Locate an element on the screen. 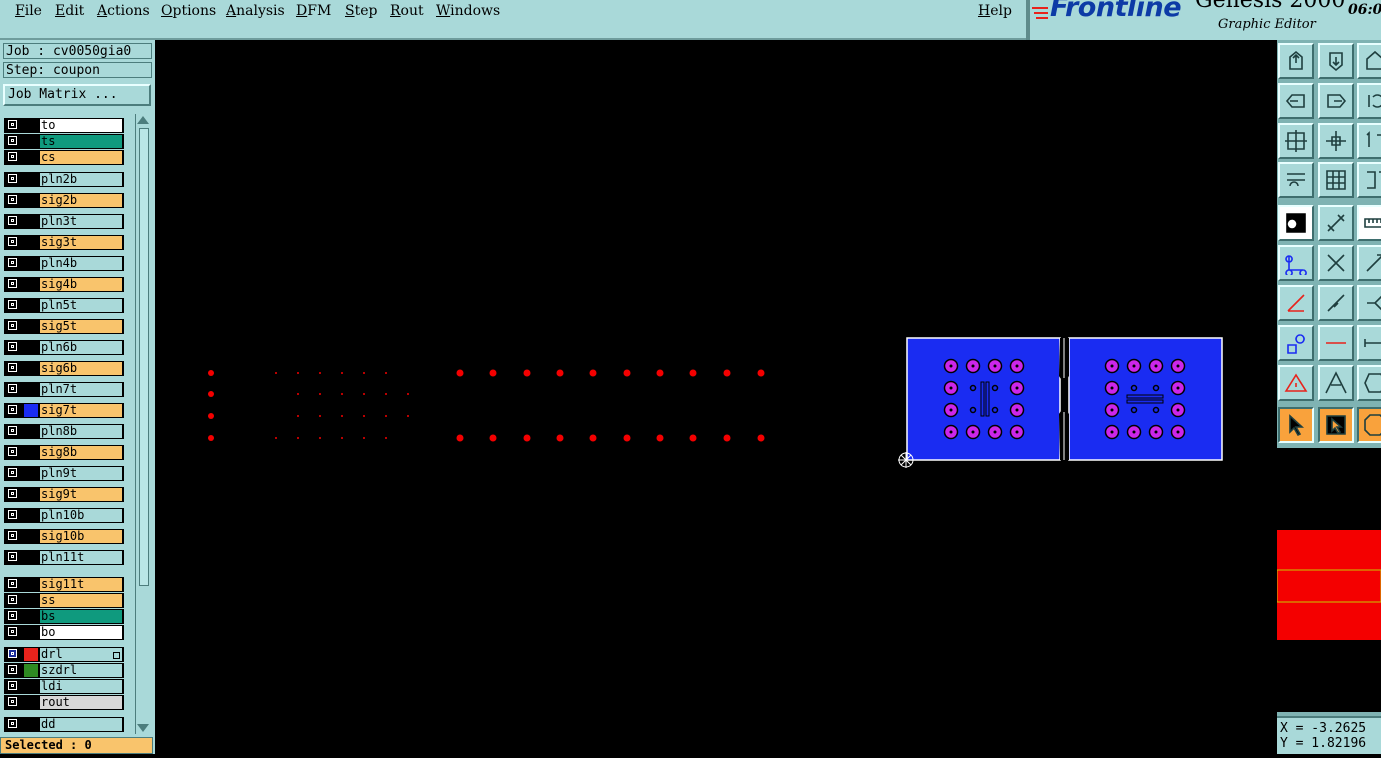  layer-name: rout is located at coordinates (81, 702).